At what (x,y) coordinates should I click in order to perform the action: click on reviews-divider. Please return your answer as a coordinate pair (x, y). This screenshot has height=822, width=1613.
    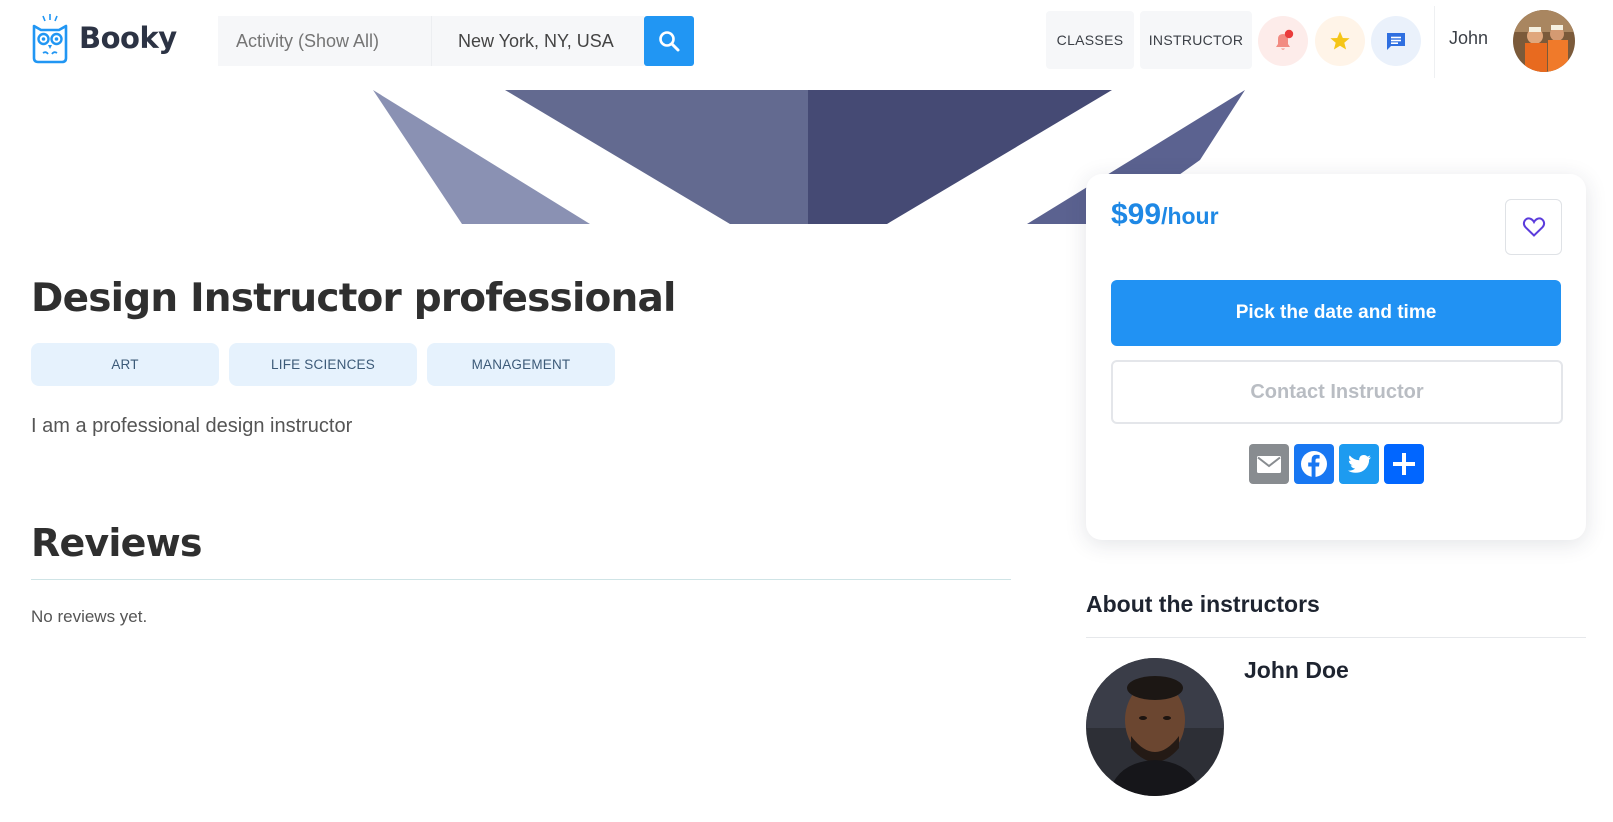
    Looking at the image, I should click on (521, 579).